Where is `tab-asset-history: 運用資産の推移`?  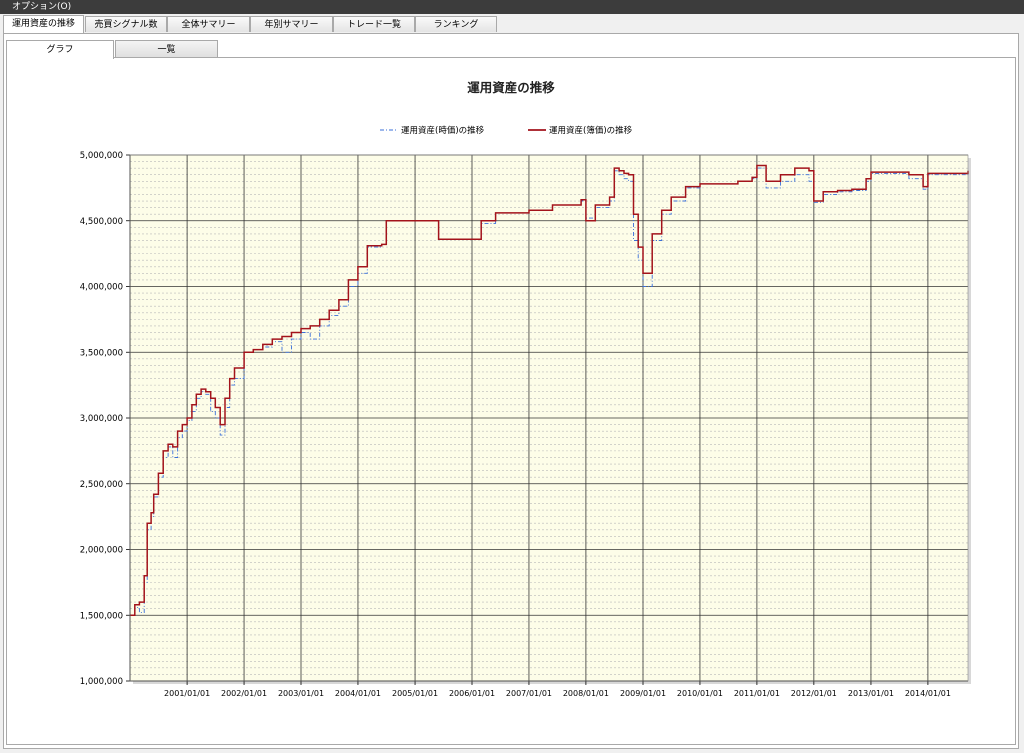
tab-asset-history: 運用資産の推移 is located at coordinates (43, 24).